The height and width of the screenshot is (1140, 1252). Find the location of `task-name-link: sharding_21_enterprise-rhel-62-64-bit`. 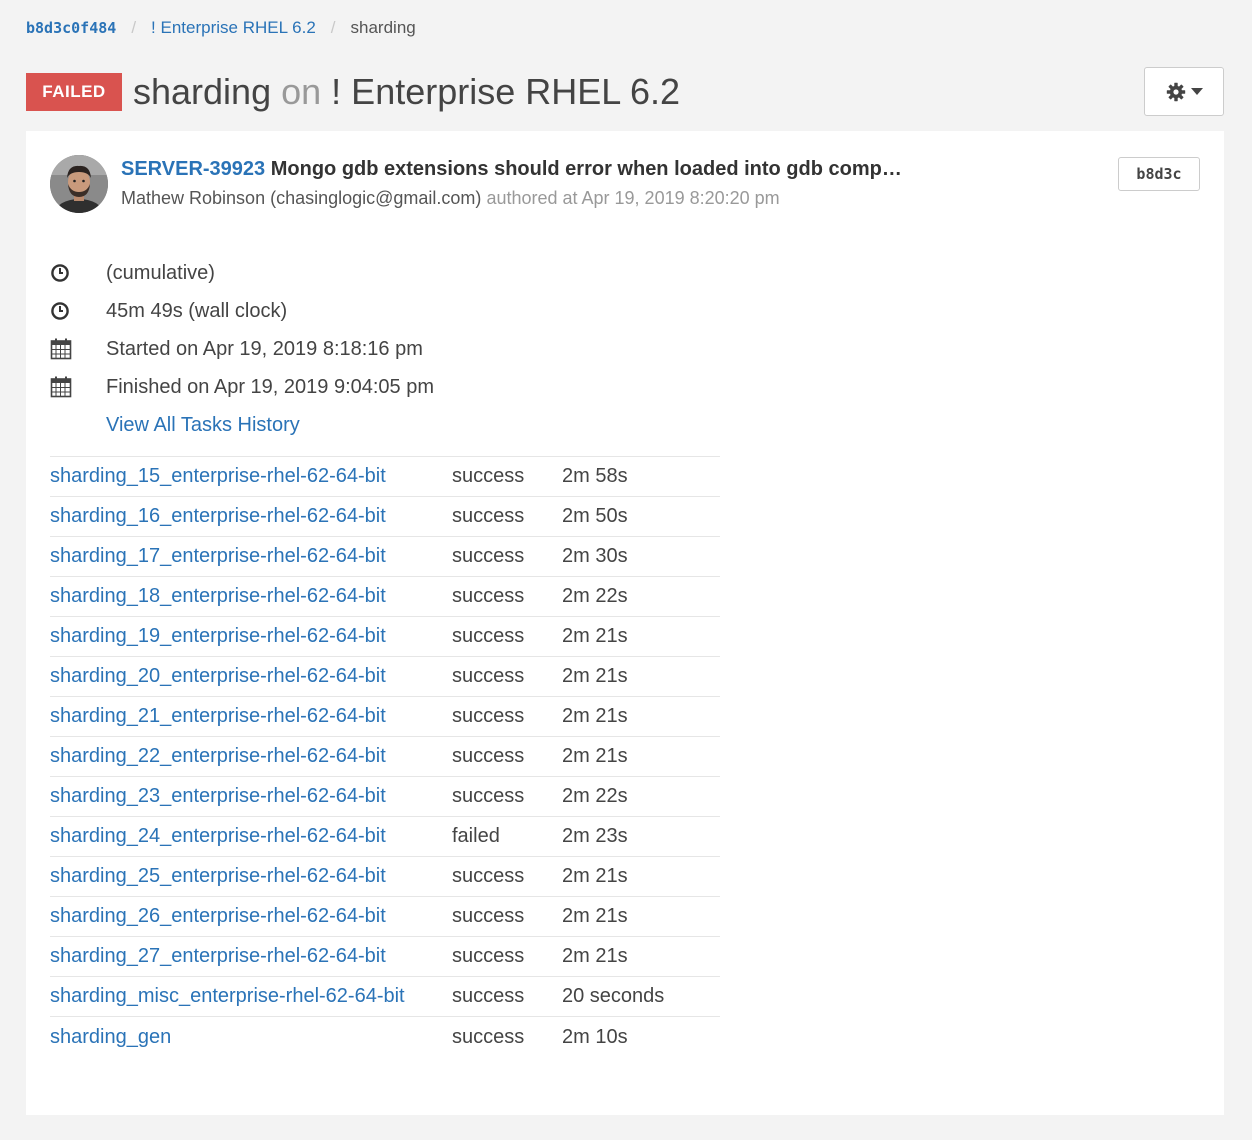

task-name-link: sharding_21_enterprise-rhel-62-64-bit is located at coordinates (251, 716).